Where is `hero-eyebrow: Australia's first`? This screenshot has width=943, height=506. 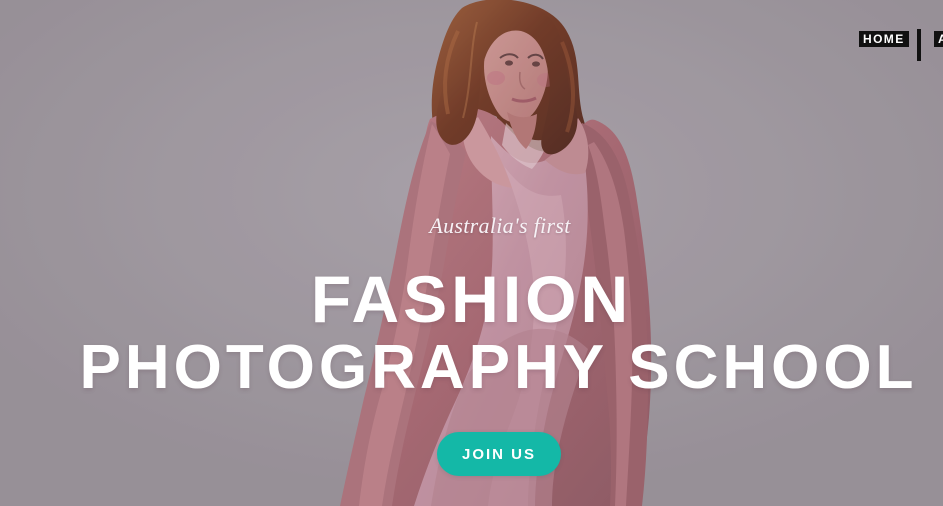
hero-eyebrow: Australia's first is located at coordinates (500, 225).